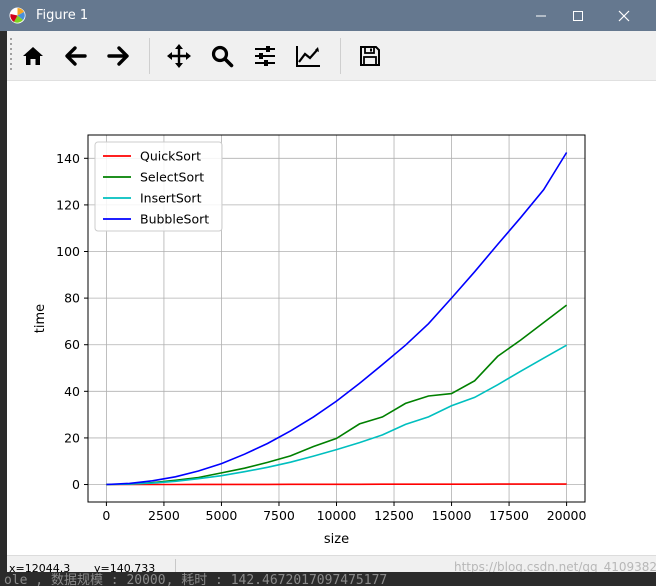 The image size is (656, 586). I want to click on x-tick-label: 7500, so click(279, 515).